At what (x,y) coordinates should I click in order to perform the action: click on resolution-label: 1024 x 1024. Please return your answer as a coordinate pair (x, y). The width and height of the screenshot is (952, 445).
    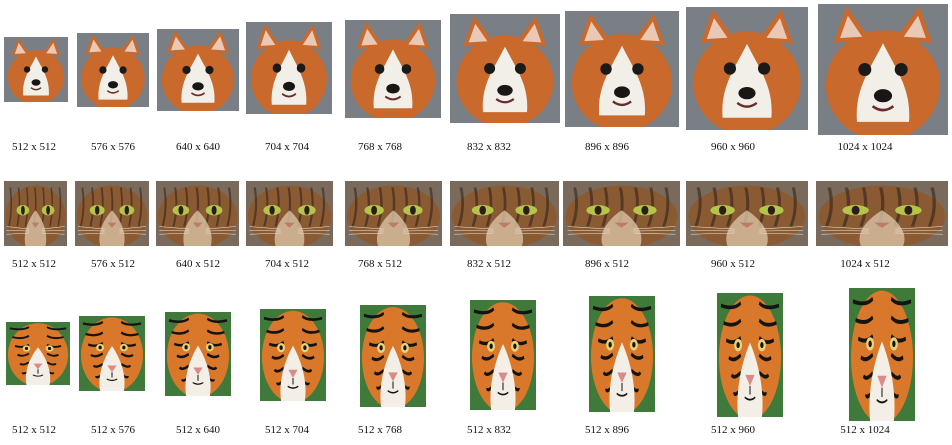
    Looking at the image, I should click on (865, 147).